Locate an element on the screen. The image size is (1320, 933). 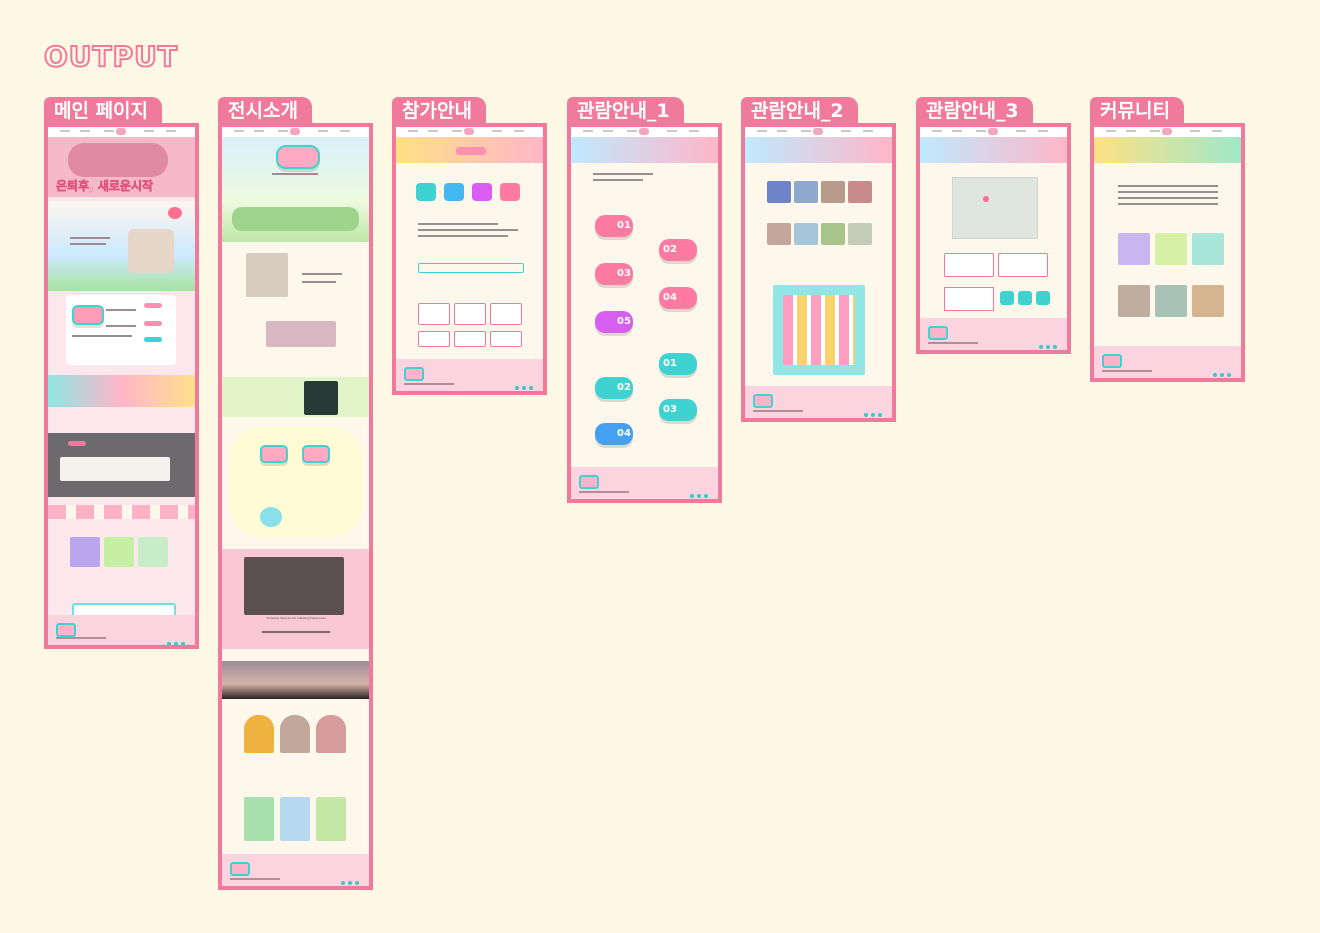
step-right-3: 03 is located at coordinates (678, 410).